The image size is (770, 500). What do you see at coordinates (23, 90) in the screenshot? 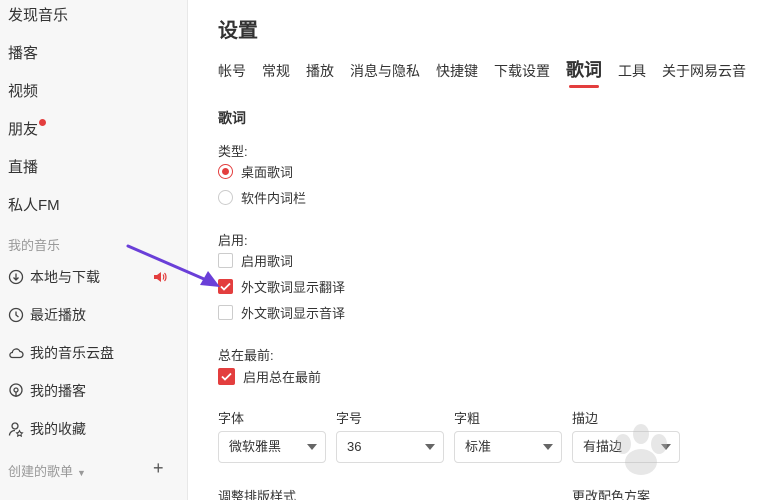
I see `sidebar-item-video: 视频` at bounding box center [23, 90].